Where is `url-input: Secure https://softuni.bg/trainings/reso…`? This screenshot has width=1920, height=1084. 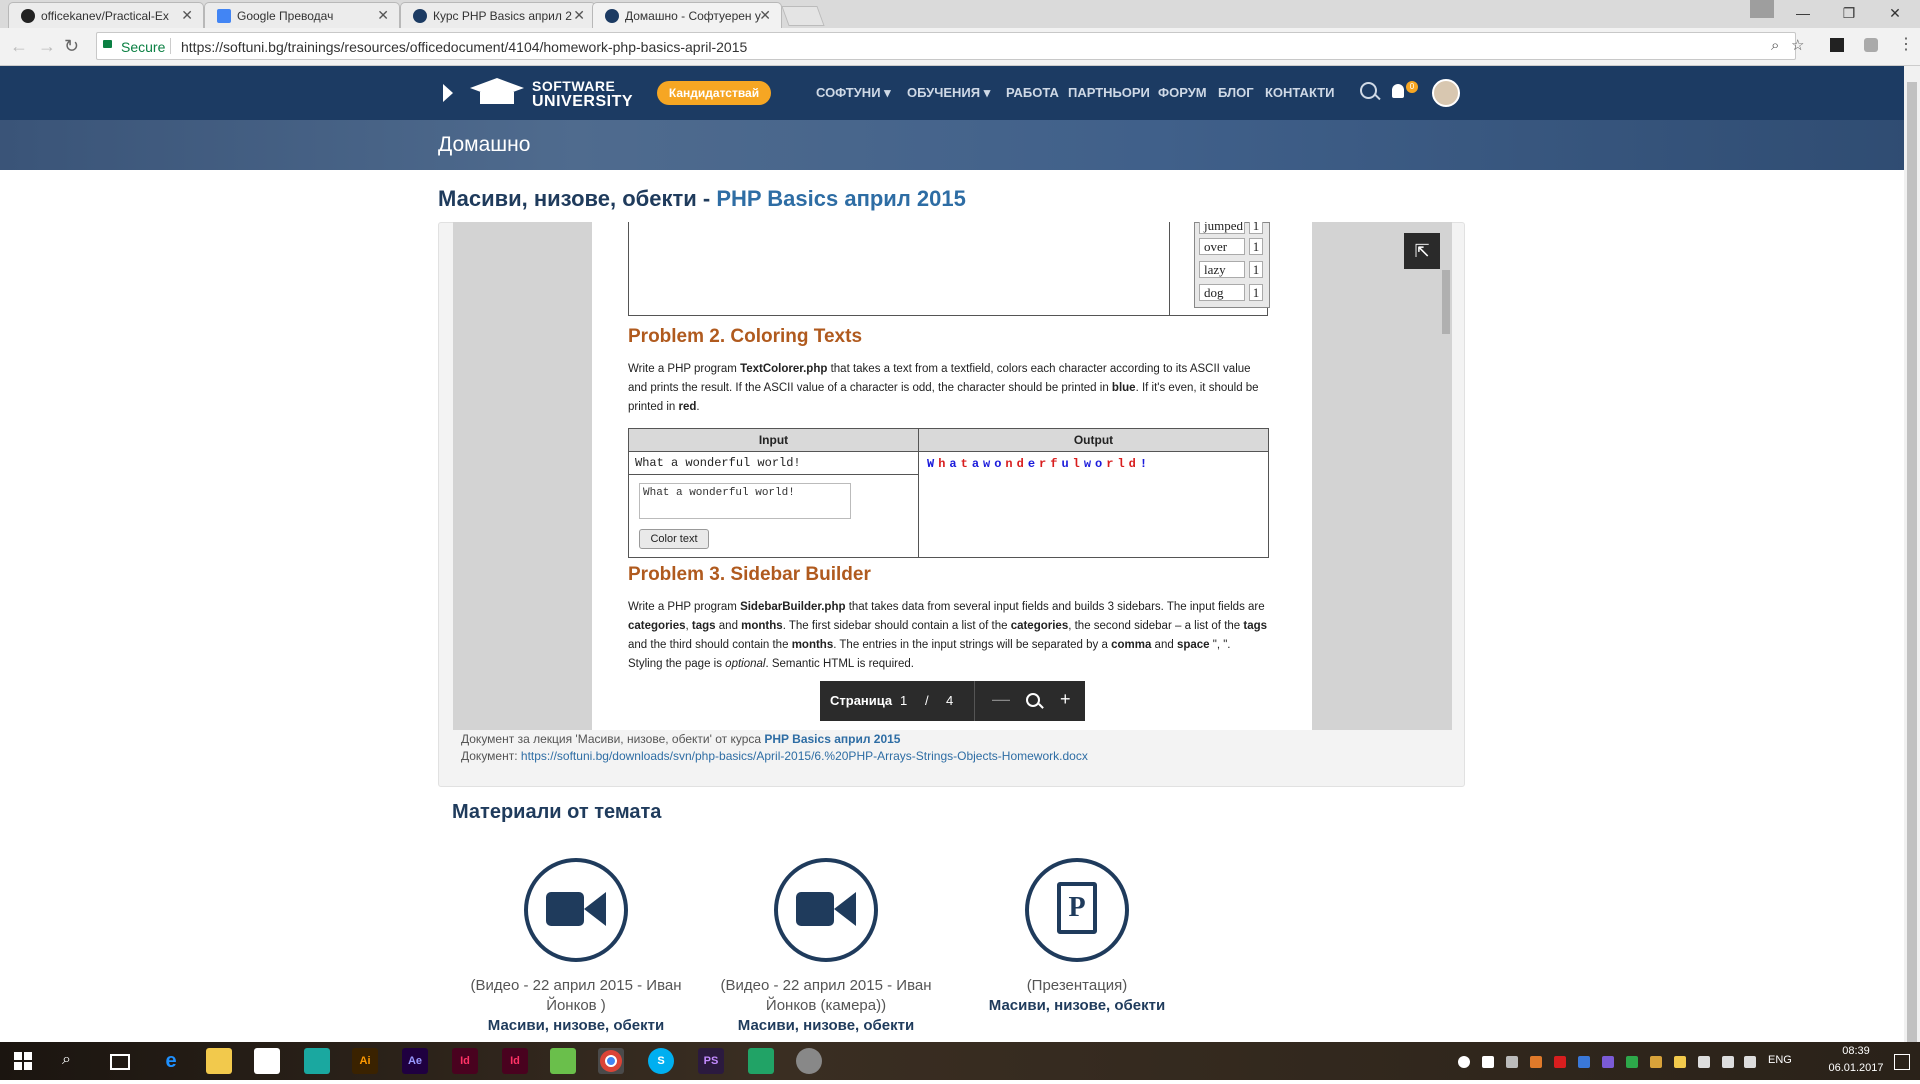 url-input: Secure https://softuni.bg/trainings/reso… is located at coordinates (950, 46).